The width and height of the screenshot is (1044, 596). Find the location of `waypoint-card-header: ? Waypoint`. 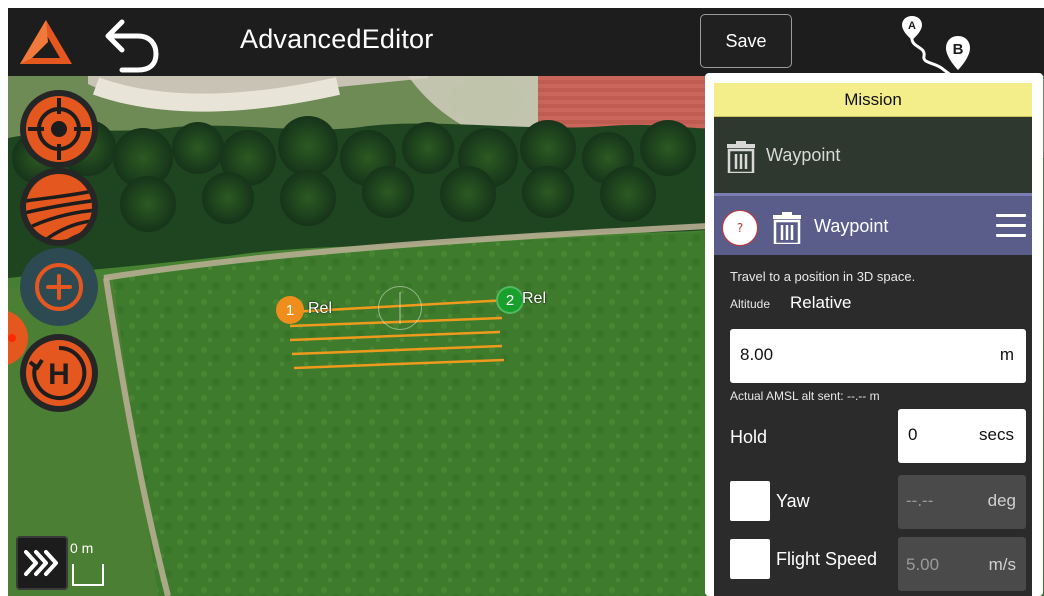

waypoint-card-header: ? Waypoint is located at coordinates (873, 224).